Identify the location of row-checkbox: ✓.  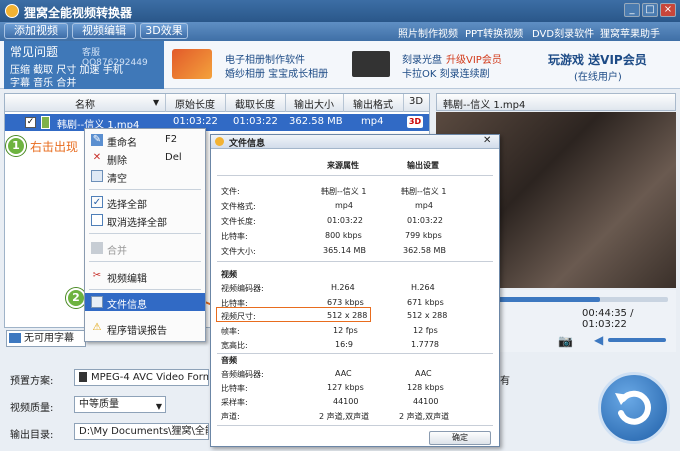
(30, 122).